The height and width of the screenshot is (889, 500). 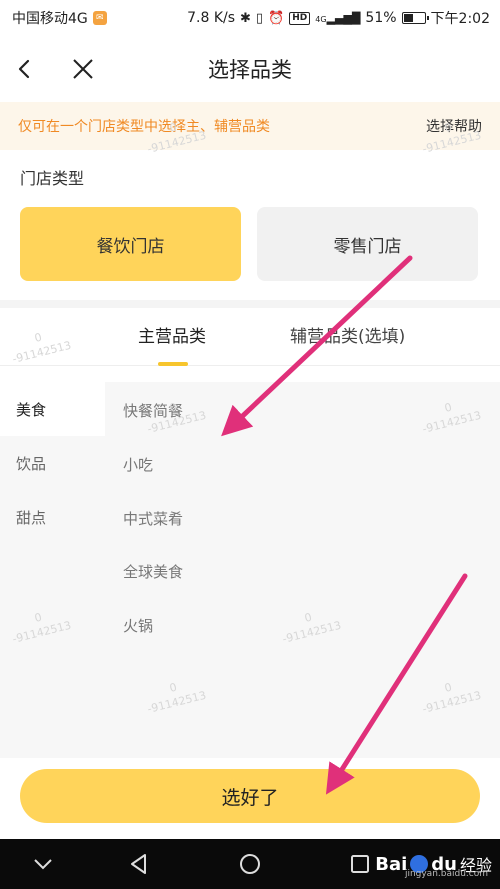 I want to click on clock: 下午2:02, so click(x=460, y=19).